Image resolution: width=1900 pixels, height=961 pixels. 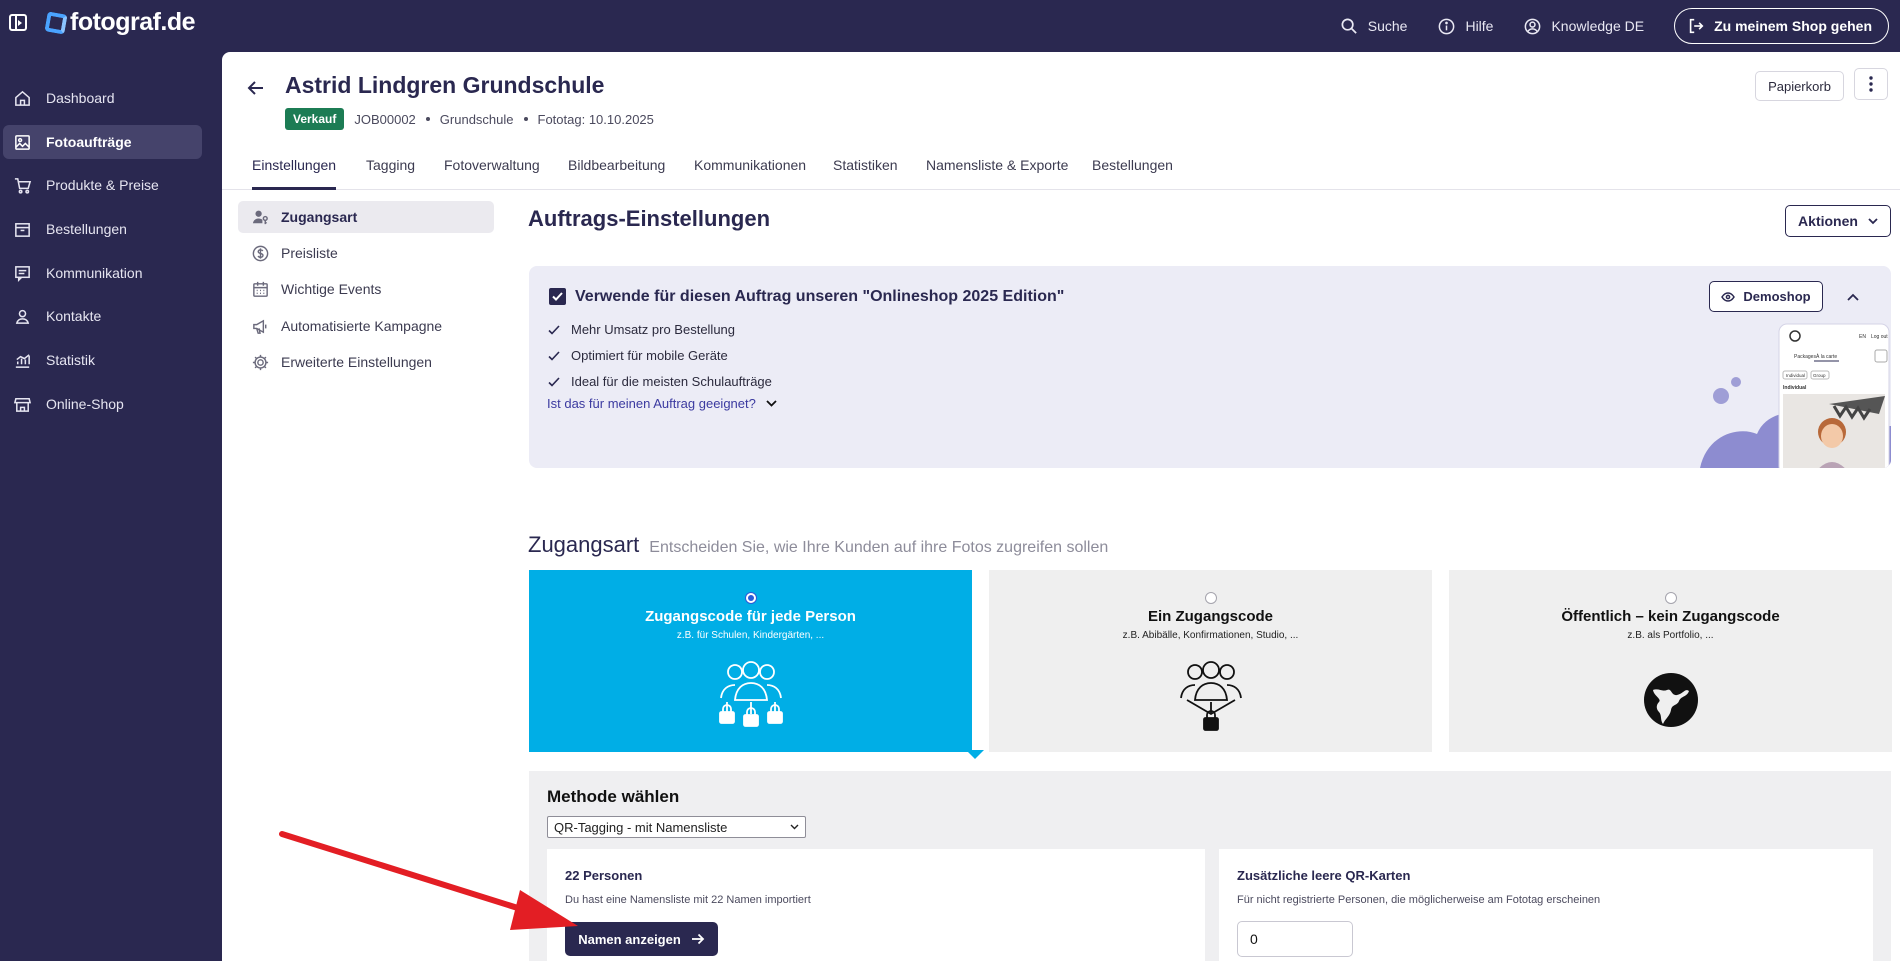 What do you see at coordinates (975, 754) in the screenshot?
I see `selected-card-pointer` at bounding box center [975, 754].